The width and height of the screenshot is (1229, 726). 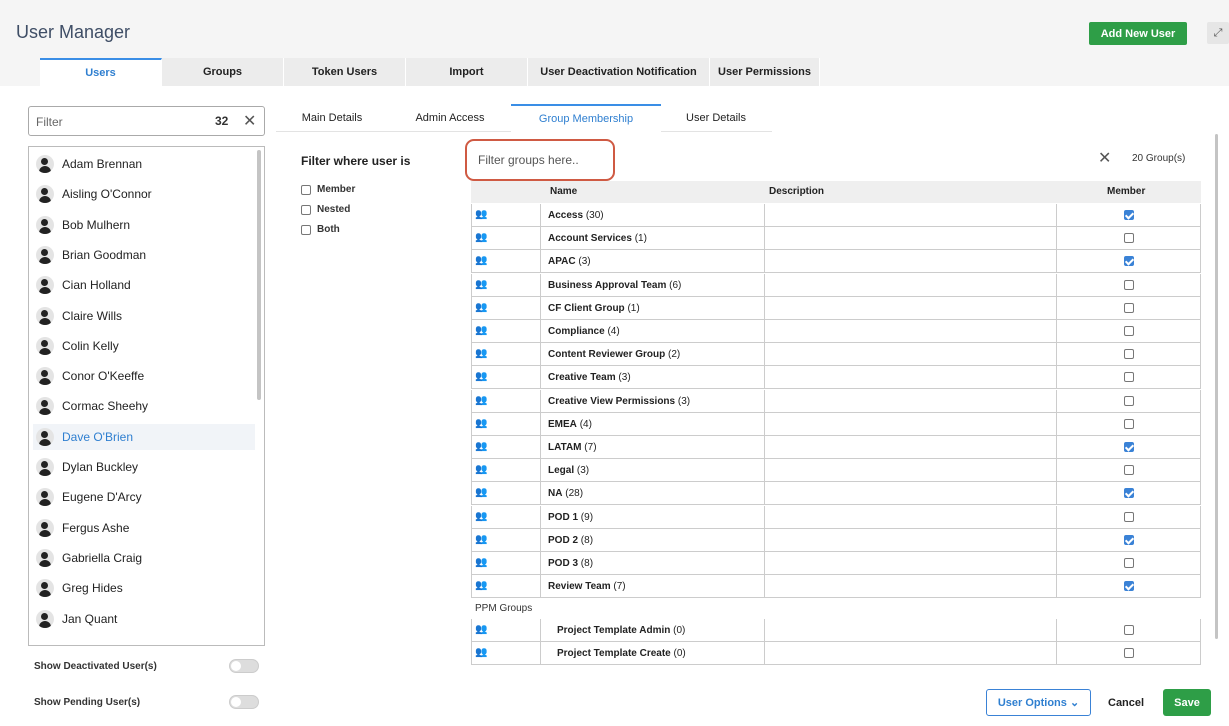 I want to click on group-name: Access (30), so click(x=576, y=215).